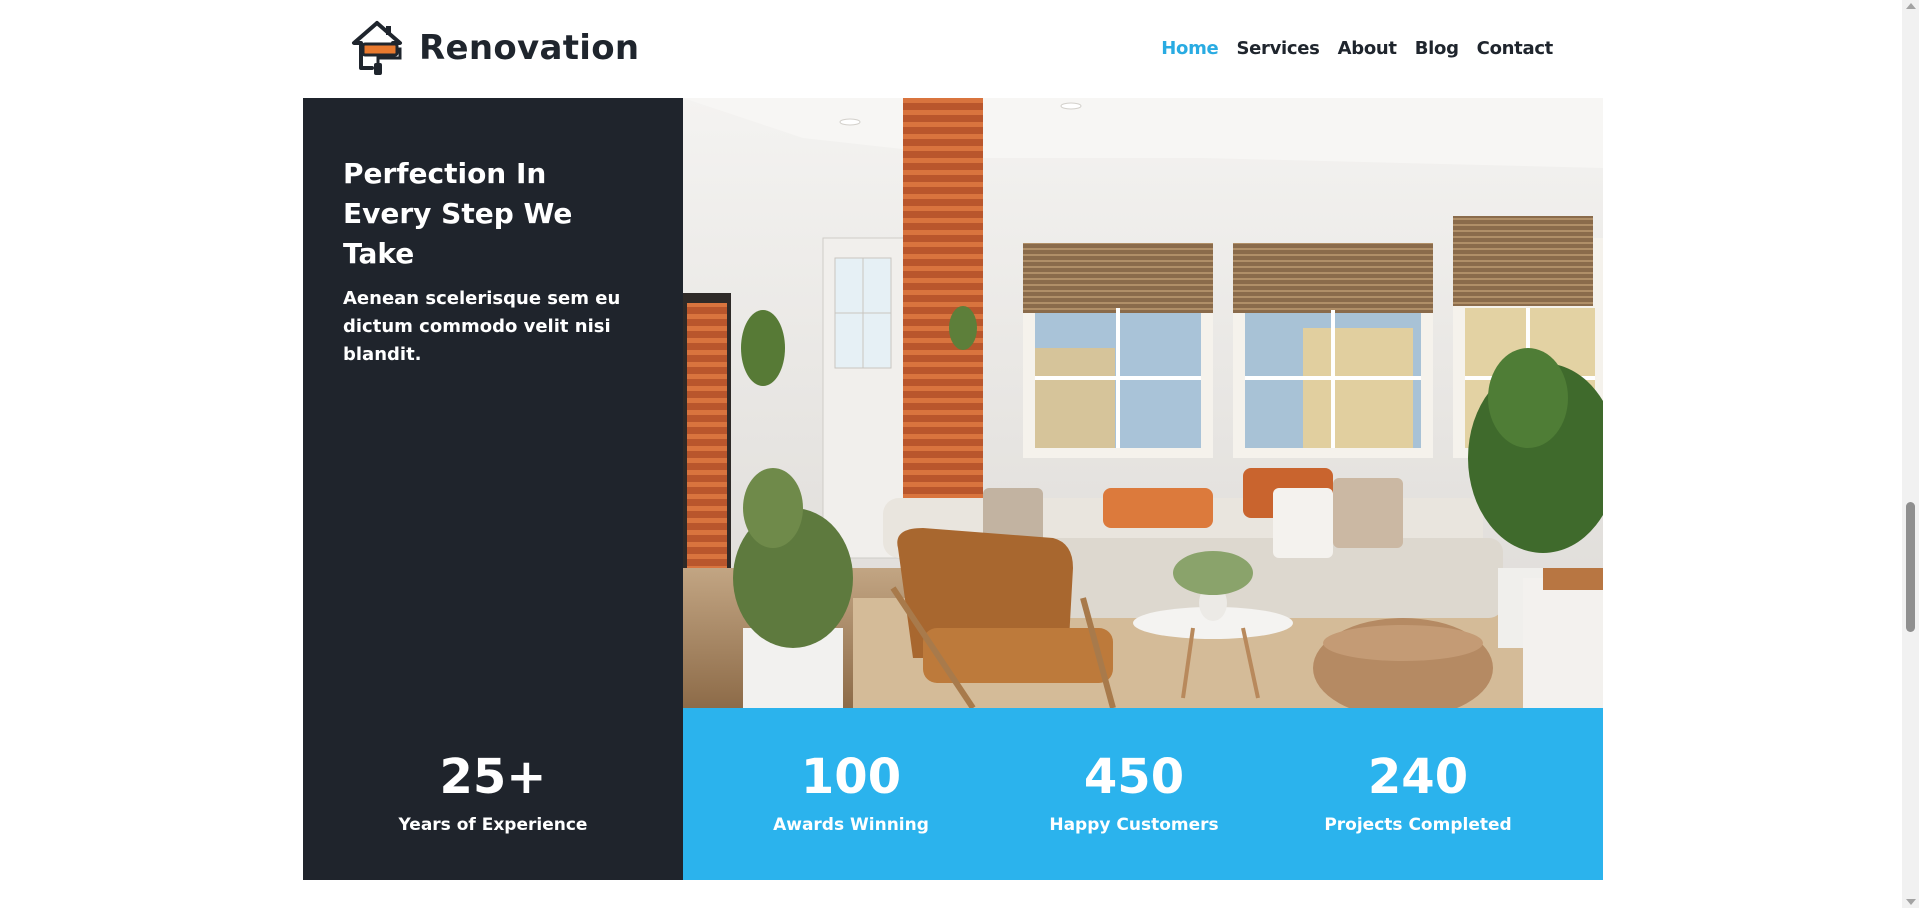 This screenshot has height=908, width=1919. I want to click on stat-number: 450, so click(1134, 777).